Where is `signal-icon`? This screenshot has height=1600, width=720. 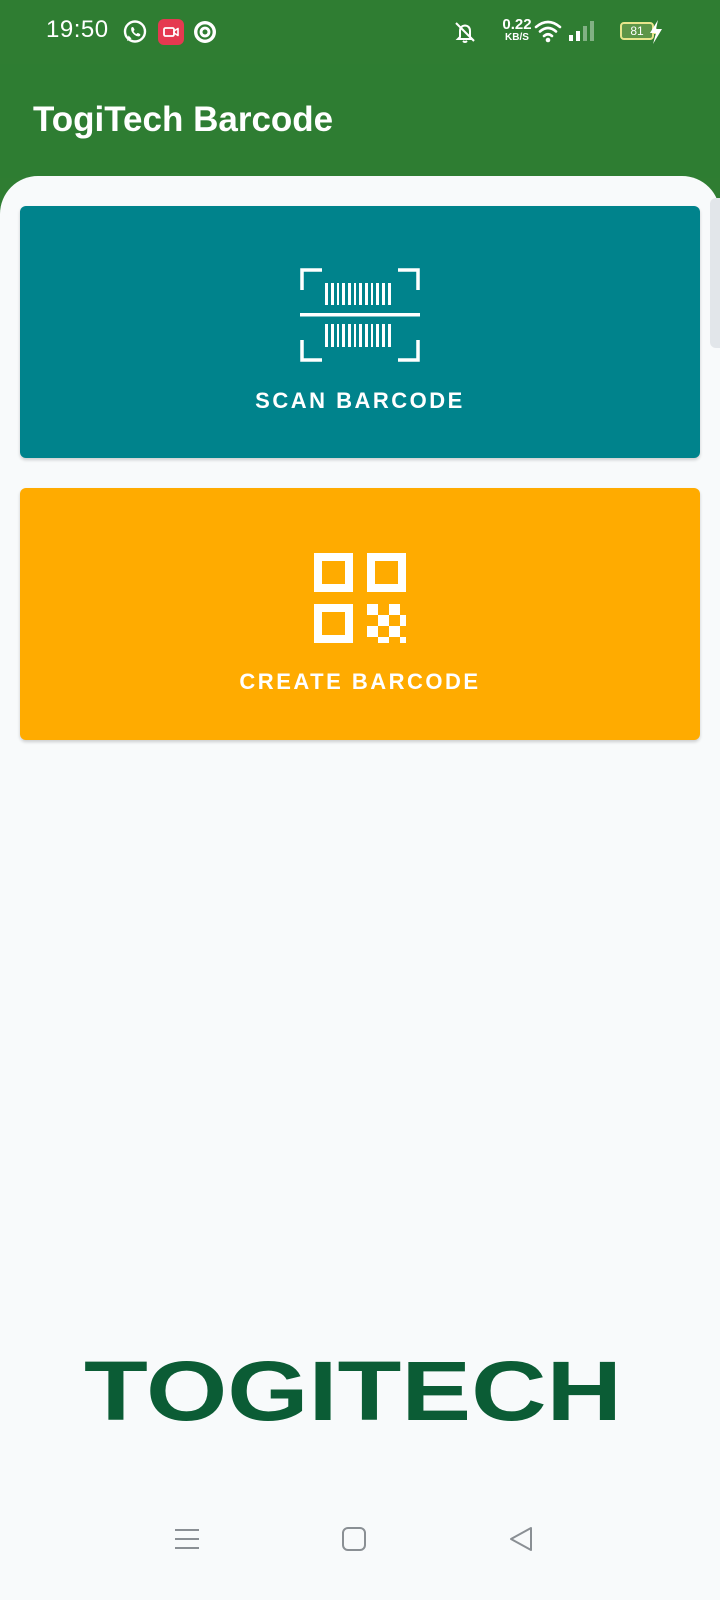 signal-icon is located at coordinates (581, 33).